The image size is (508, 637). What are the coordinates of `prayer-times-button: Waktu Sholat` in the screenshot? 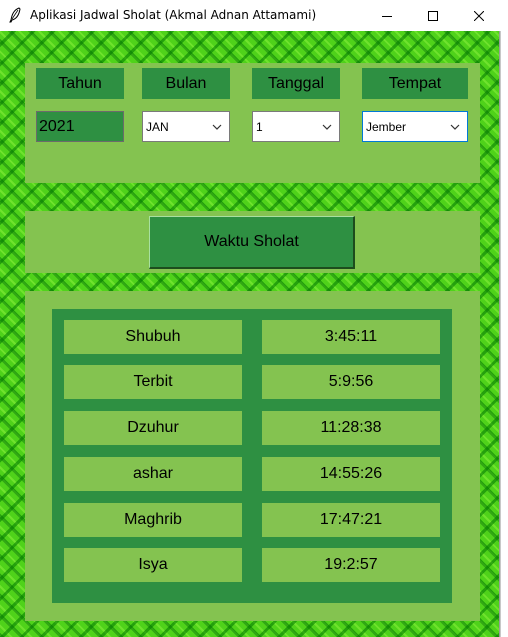 It's located at (252, 242).